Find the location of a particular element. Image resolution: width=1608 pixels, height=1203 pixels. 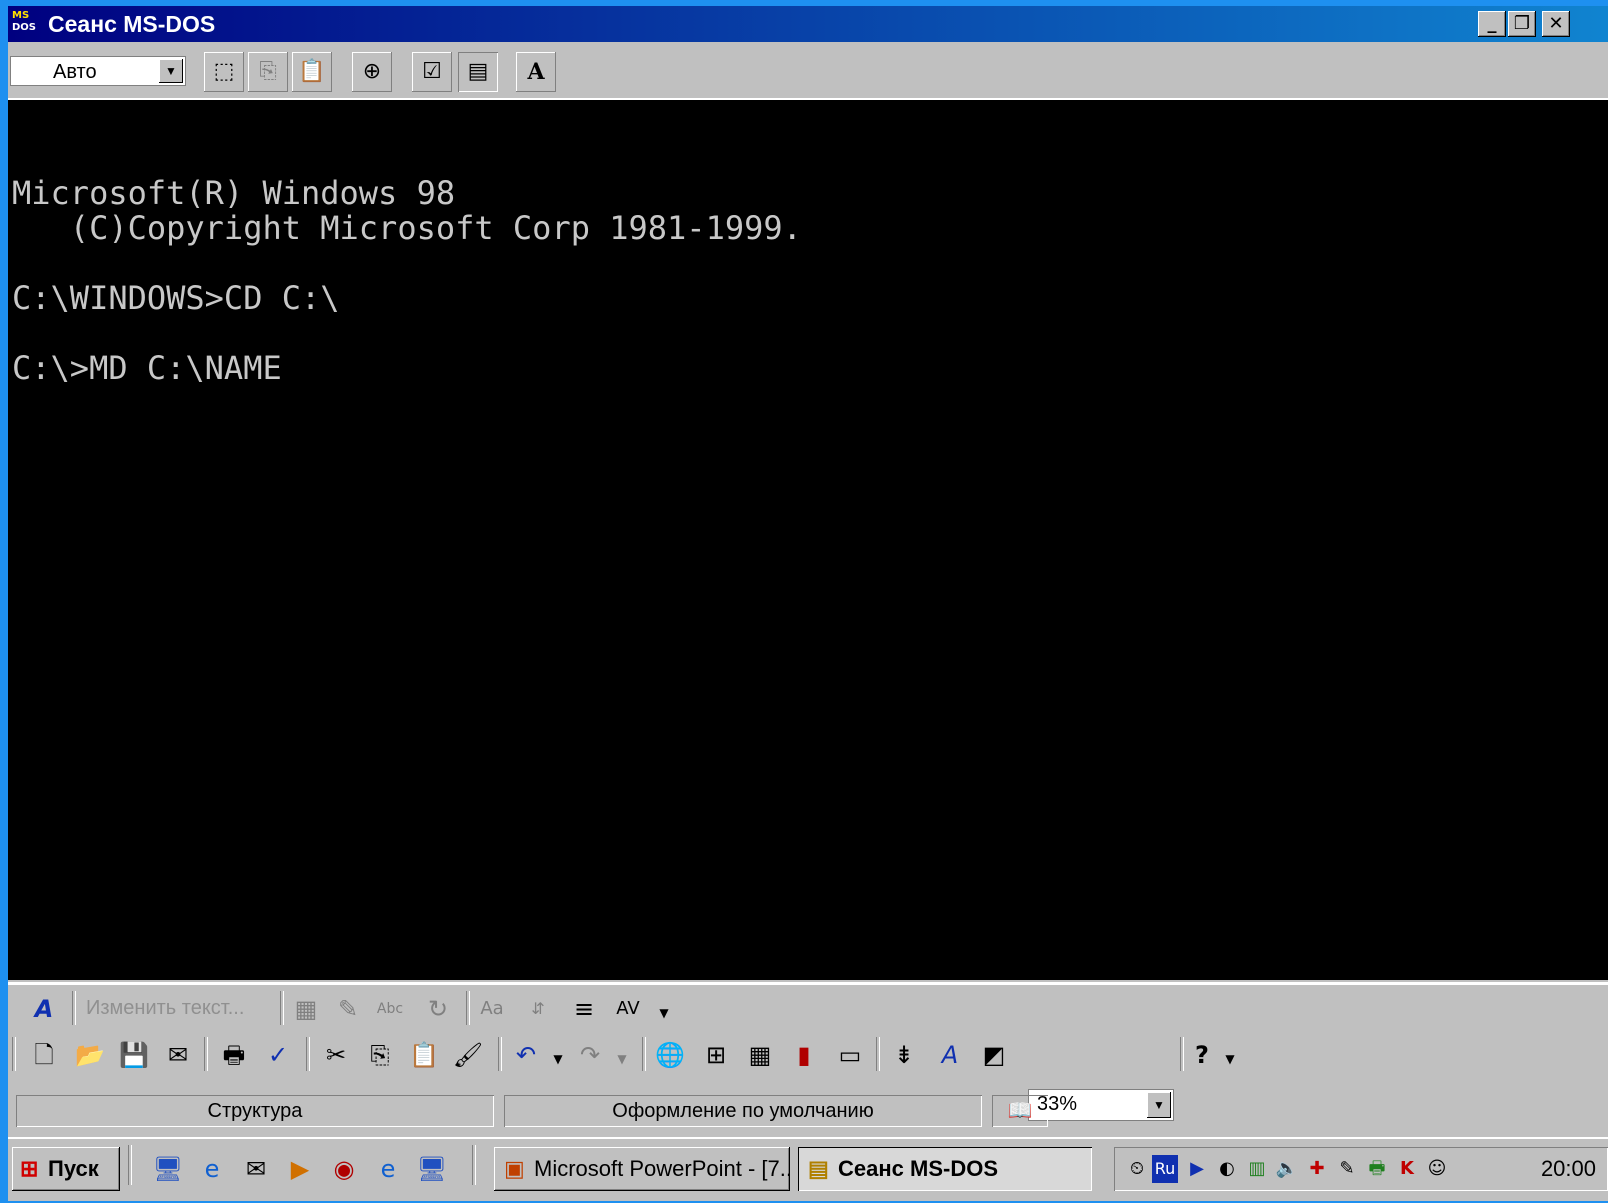

minimize-button: _ is located at coordinates (1492, 24).